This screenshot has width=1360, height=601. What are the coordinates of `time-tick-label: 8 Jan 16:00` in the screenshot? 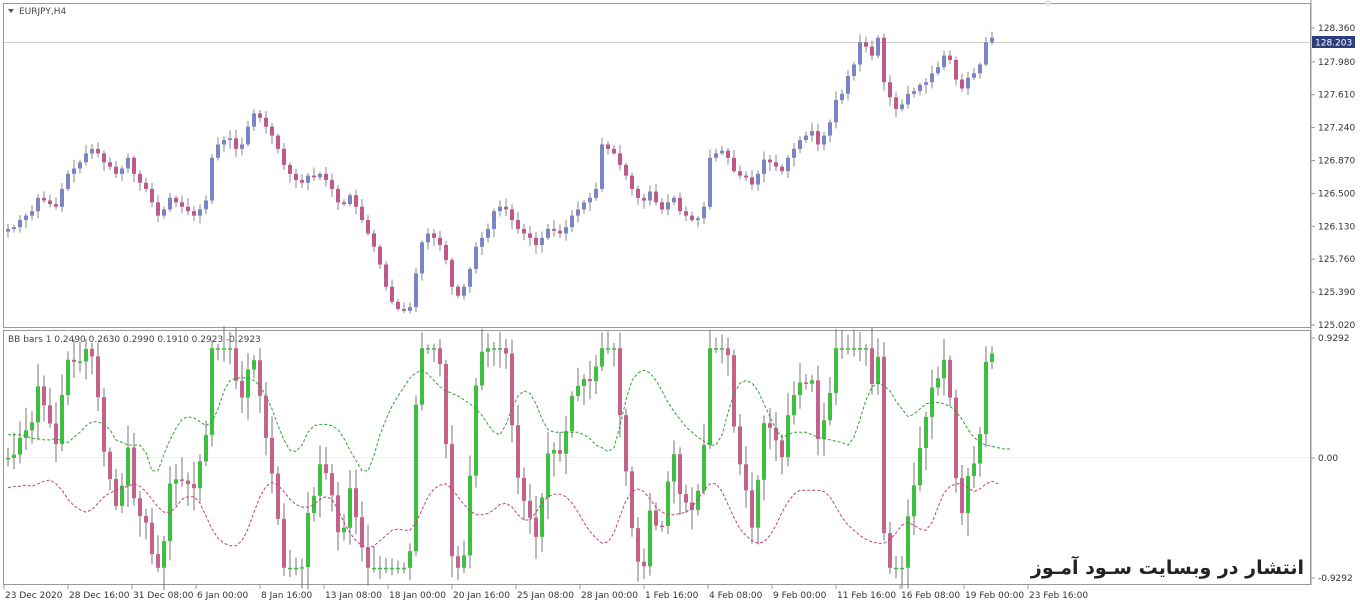 It's located at (287, 596).